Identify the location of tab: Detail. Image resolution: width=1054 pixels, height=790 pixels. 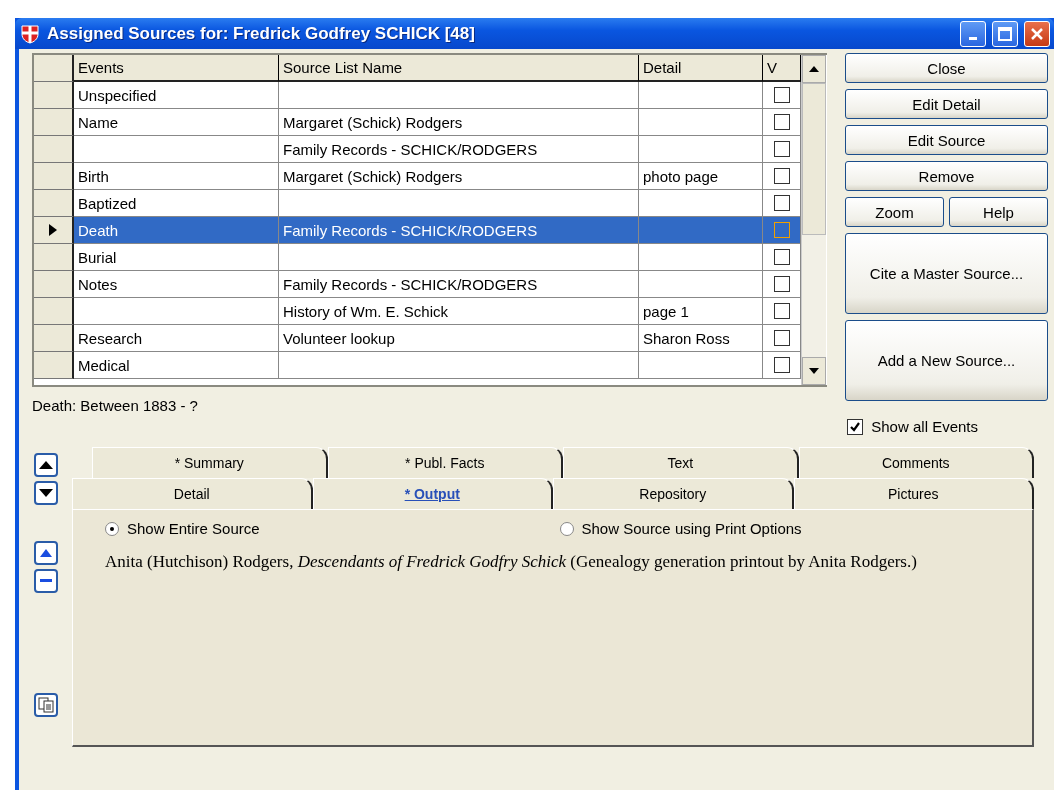
(192, 493).